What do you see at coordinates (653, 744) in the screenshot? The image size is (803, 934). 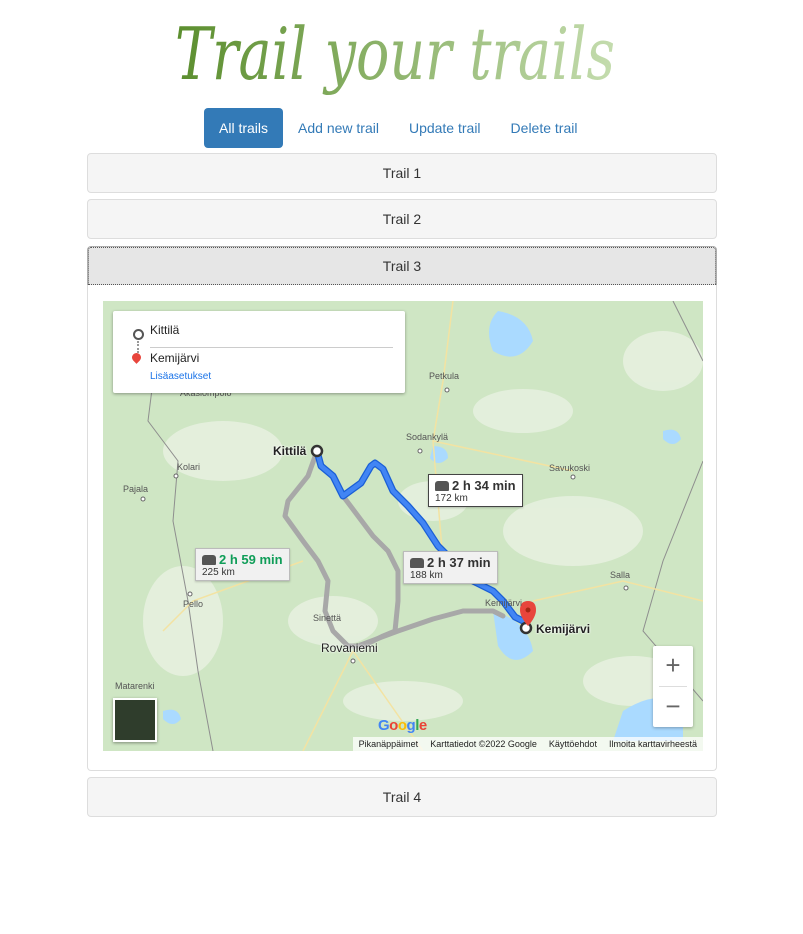 I see `report-error-link: Ilmoita karttavirheestä` at bounding box center [653, 744].